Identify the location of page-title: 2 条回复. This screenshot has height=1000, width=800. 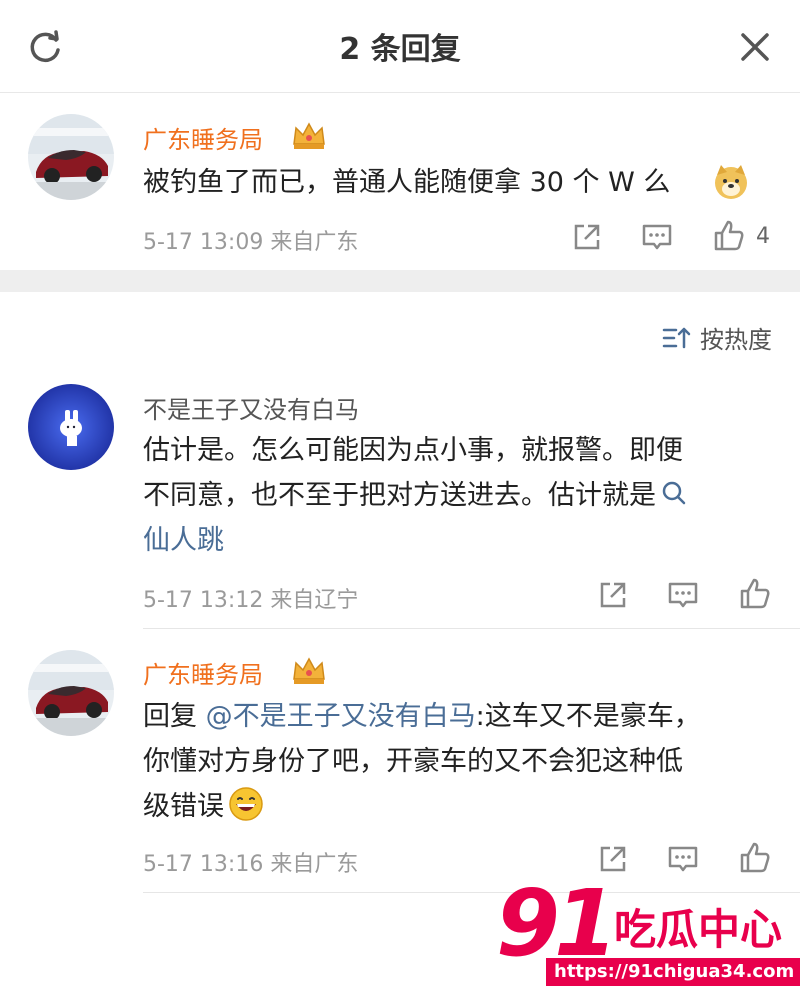
(400, 49).